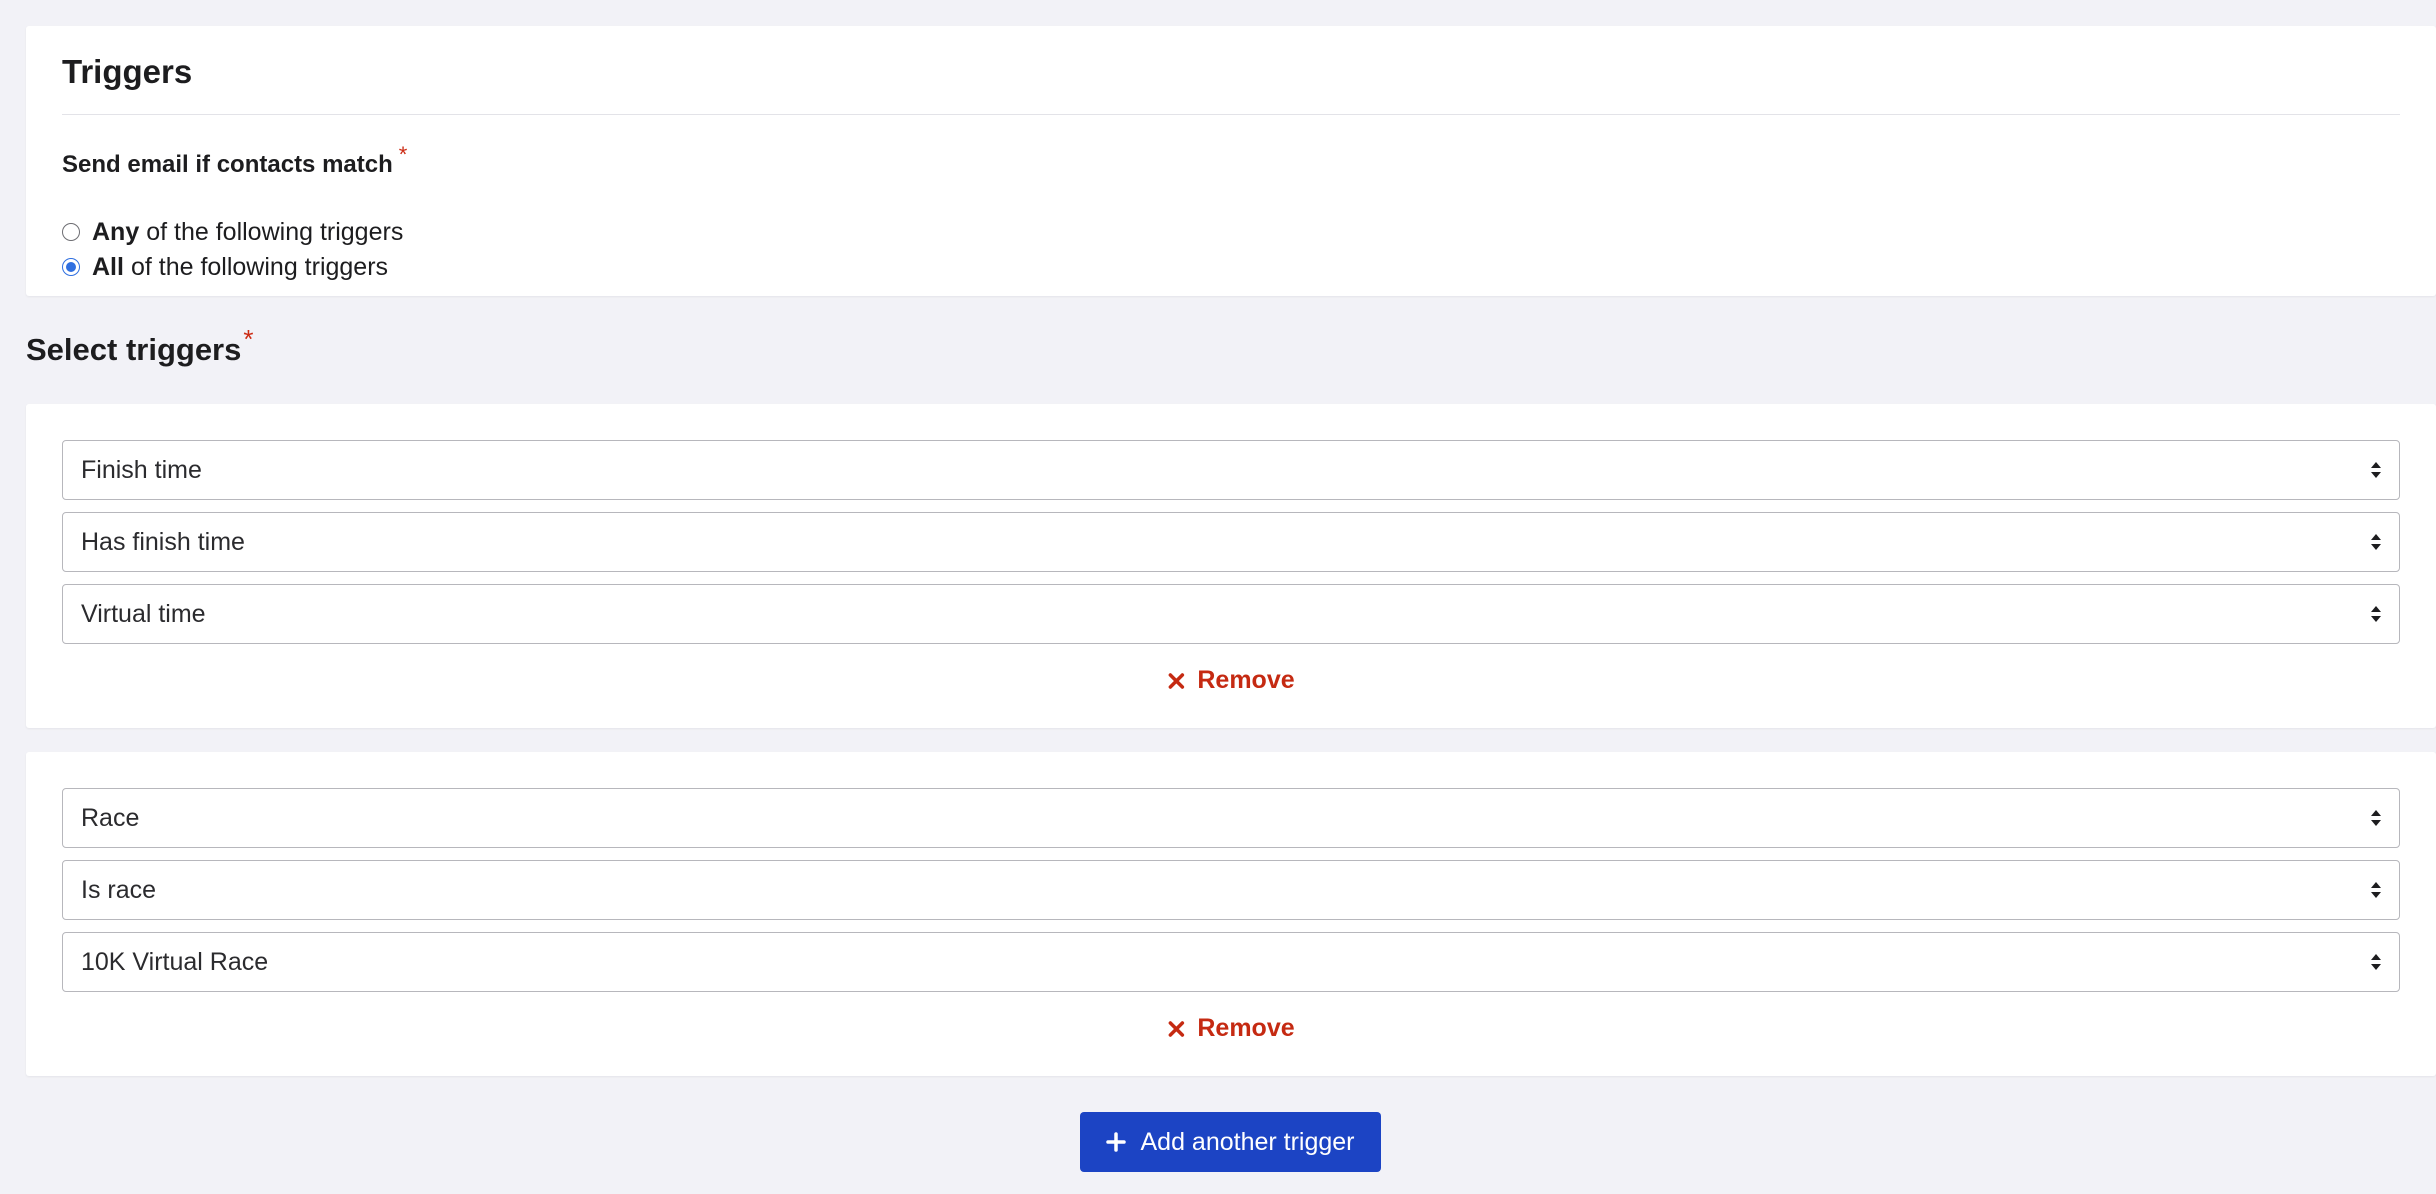  What do you see at coordinates (143, 613) in the screenshot?
I see `select-value: Virtual time` at bounding box center [143, 613].